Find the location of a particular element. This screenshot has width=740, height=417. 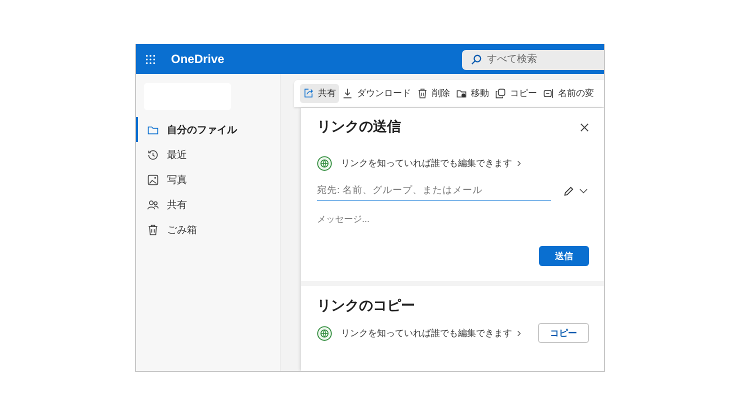

pencil-icon is located at coordinates (568, 191).